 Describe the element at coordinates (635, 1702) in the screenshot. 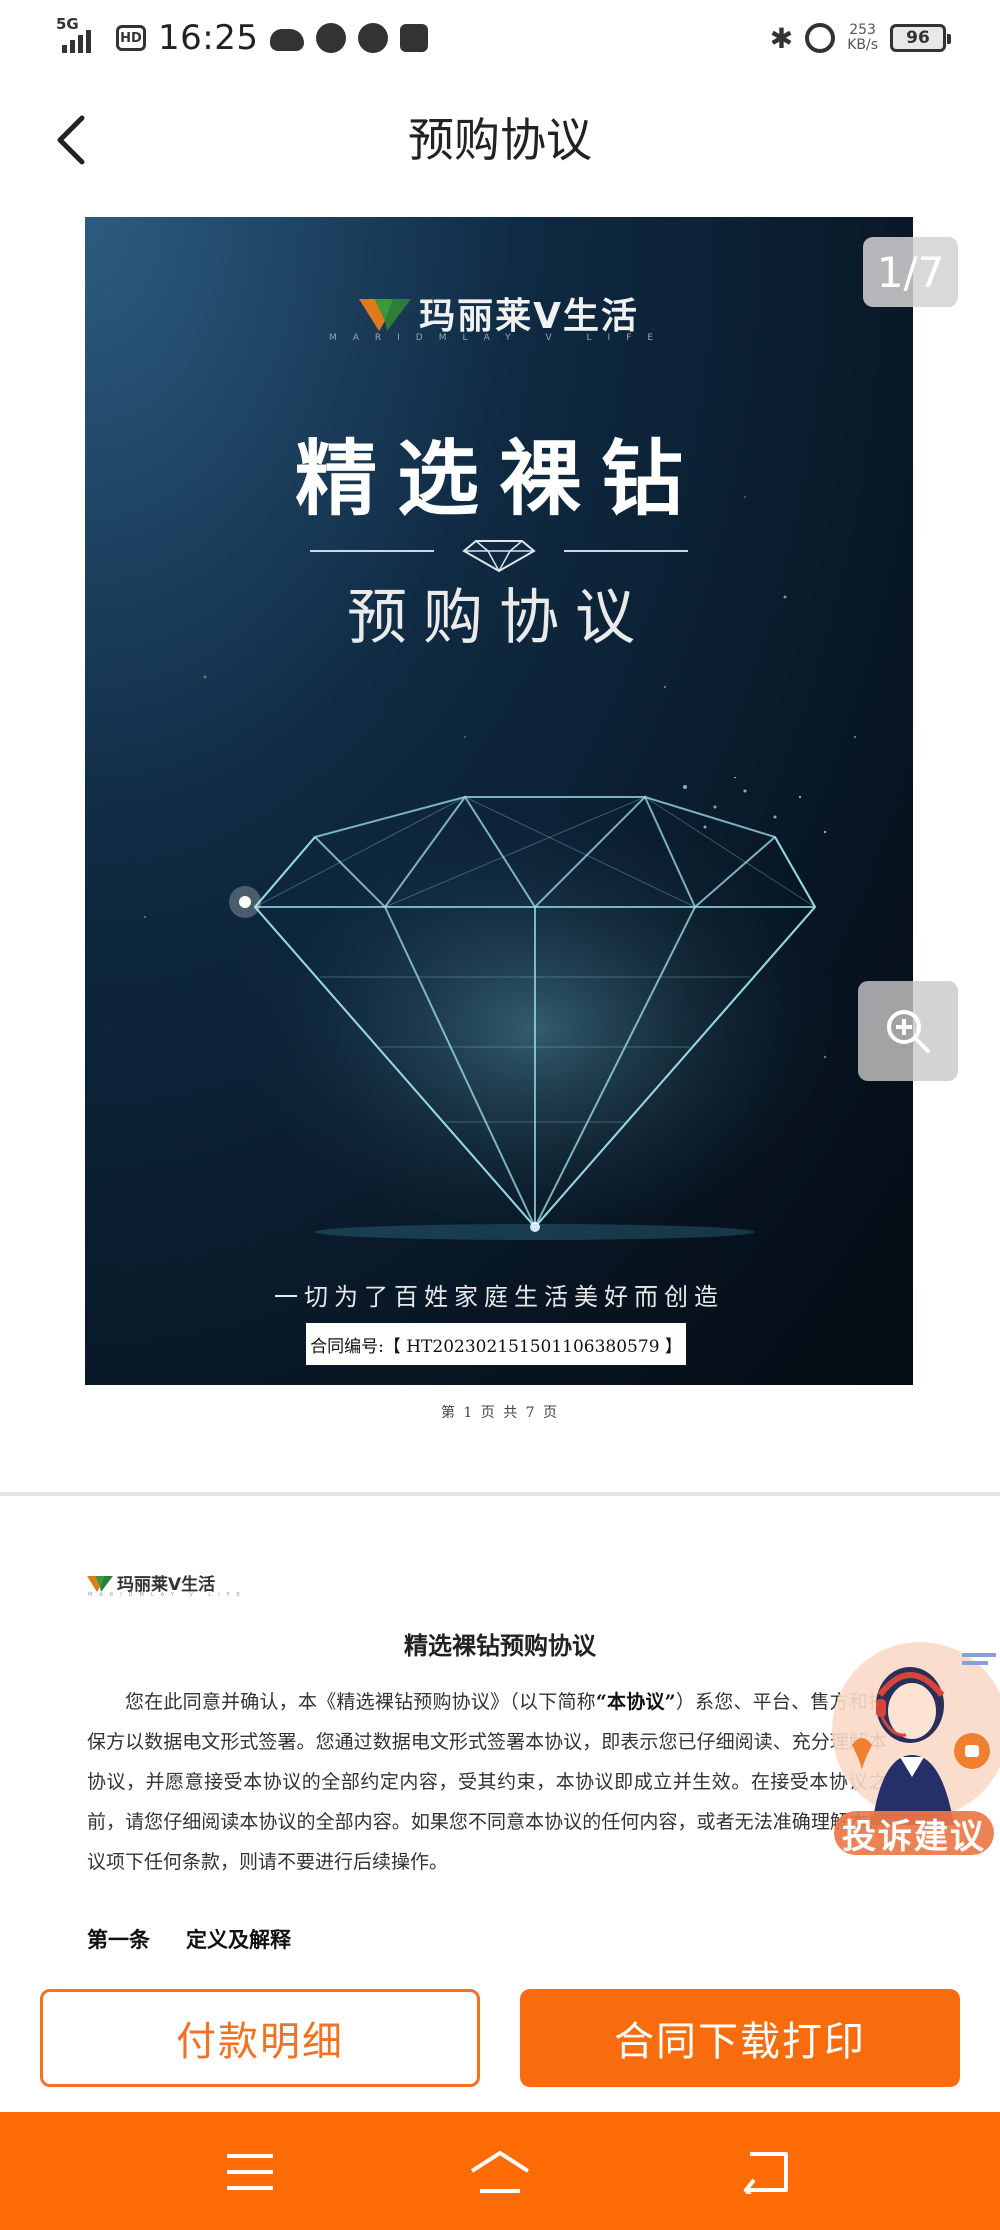

I see `intro-bold: “本协议”` at that location.